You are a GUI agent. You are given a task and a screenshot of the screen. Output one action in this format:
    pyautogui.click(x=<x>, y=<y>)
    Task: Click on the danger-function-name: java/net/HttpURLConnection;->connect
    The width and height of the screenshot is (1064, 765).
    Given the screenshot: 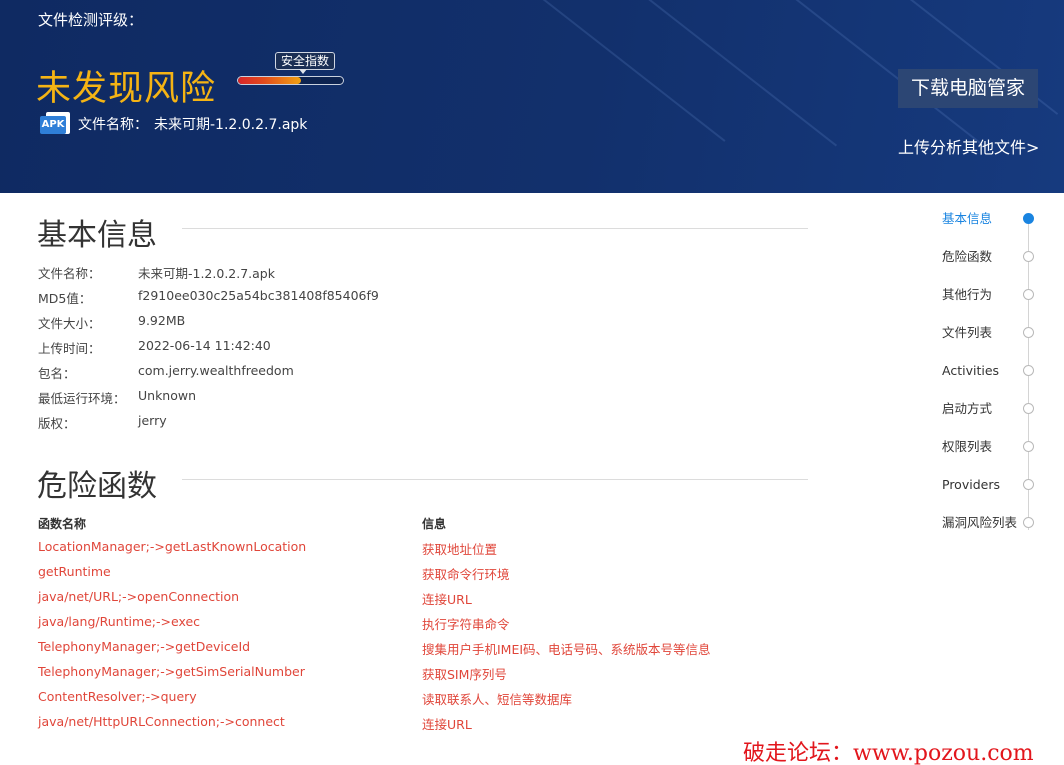 What is the action you would take?
    pyautogui.click(x=161, y=721)
    